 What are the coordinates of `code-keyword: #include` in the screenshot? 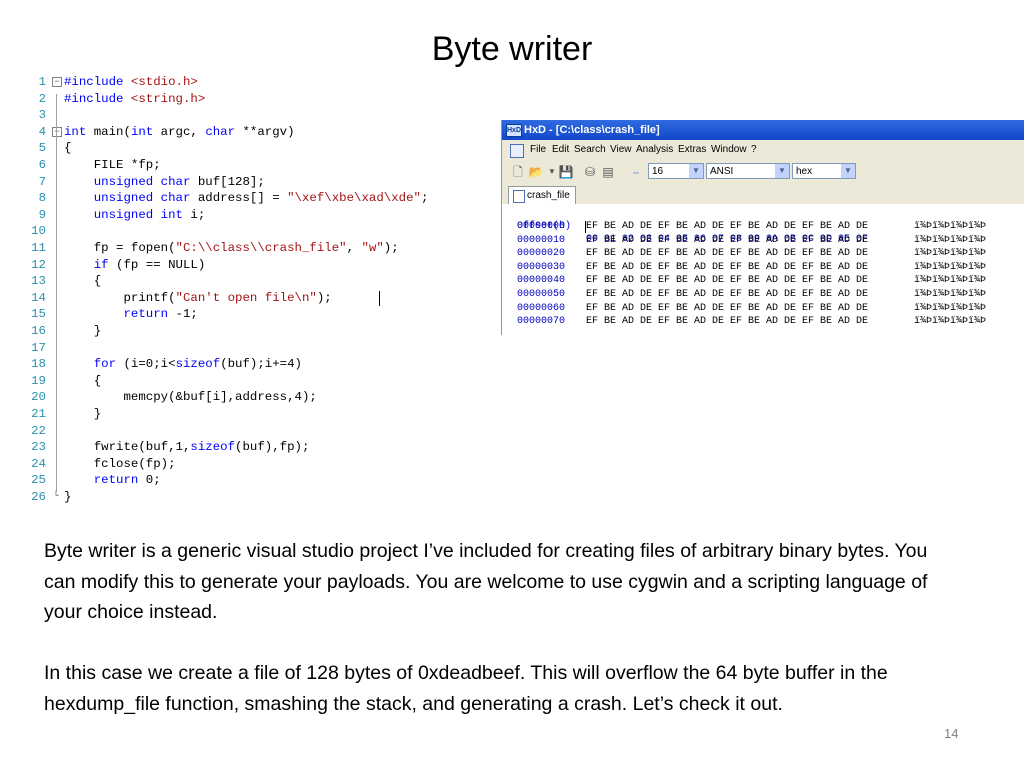 It's located at (97, 82).